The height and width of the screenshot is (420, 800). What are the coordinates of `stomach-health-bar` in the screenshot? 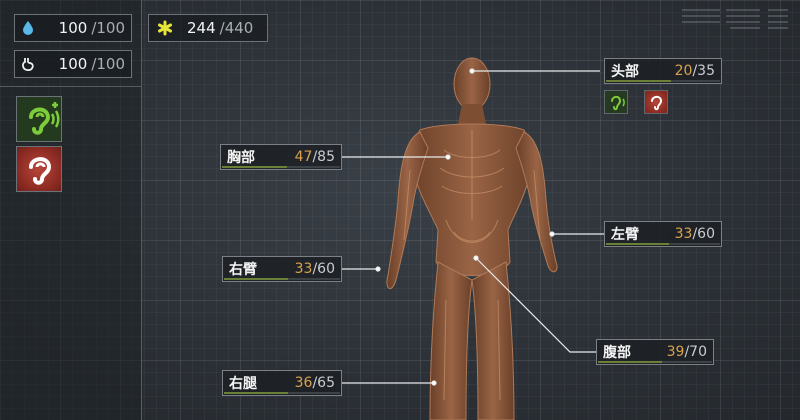 It's located at (655, 362).